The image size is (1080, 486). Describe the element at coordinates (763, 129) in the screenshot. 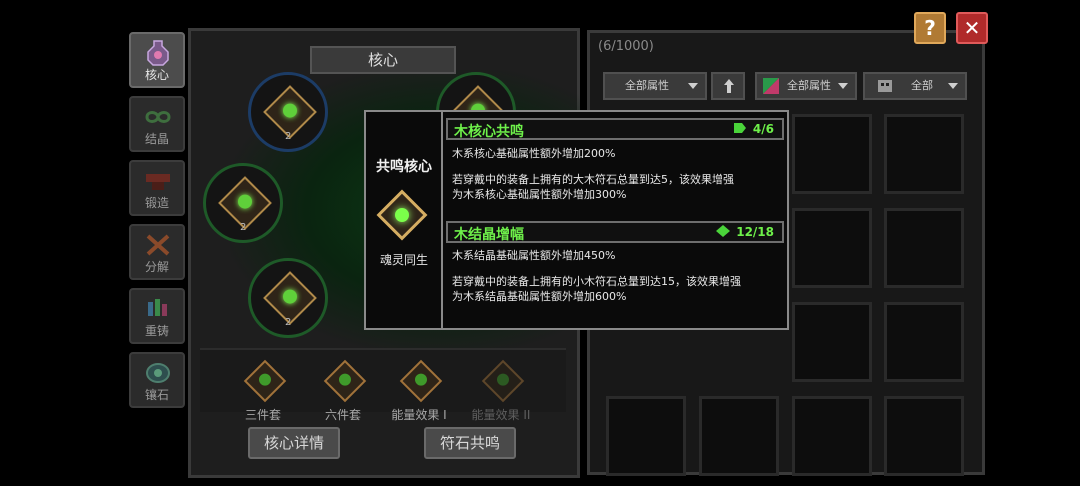

I see `section-count-value: 4/6` at that location.